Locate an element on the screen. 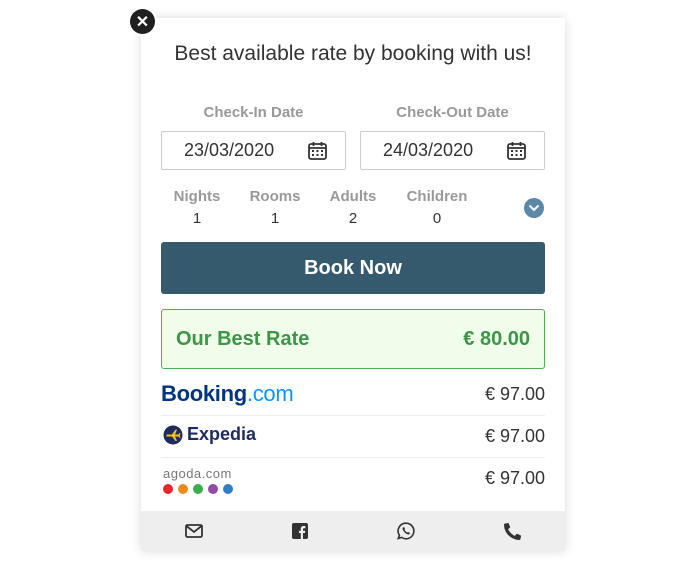 This screenshot has width=680, height=587. checkout-date-field: 24/03/2020 is located at coordinates (452, 150).